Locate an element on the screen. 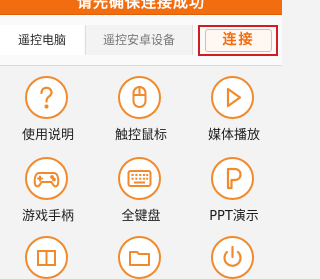 The height and width of the screenshot is (279, 320). keyboard-icon is located at coordinates (139, 178).